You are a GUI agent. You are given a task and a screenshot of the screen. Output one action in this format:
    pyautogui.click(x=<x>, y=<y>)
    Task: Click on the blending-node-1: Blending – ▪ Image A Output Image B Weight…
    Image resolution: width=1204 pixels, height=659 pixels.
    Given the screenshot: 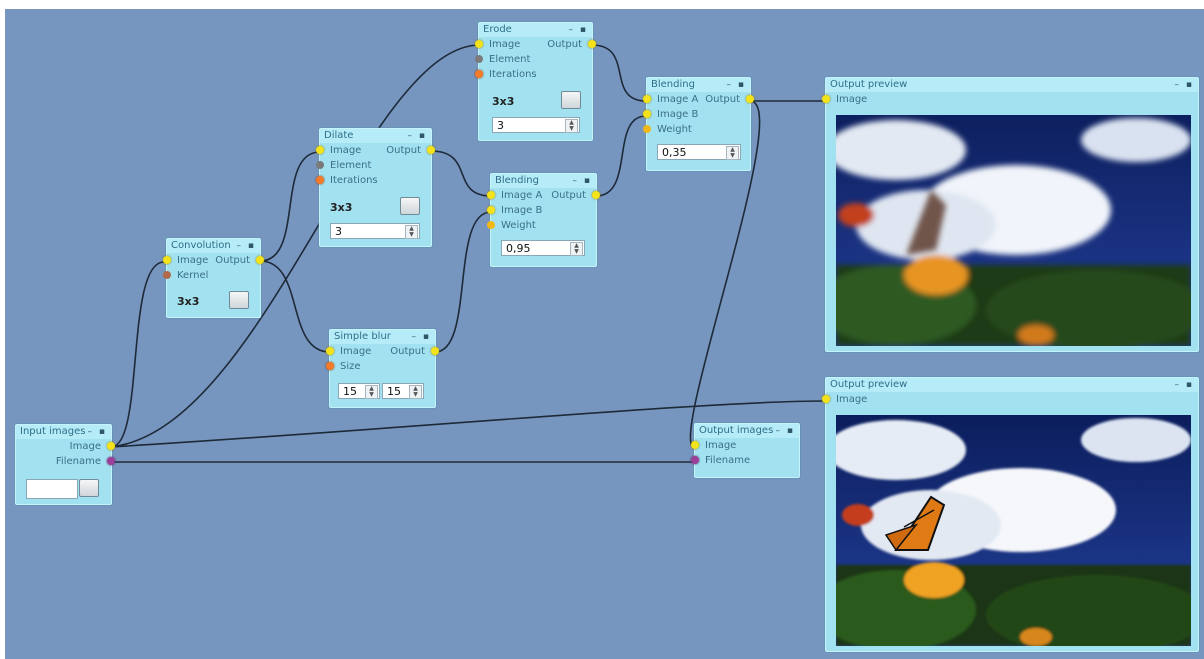 What is the action you would take?
    pyautogui.click(x=543, y=220)
    